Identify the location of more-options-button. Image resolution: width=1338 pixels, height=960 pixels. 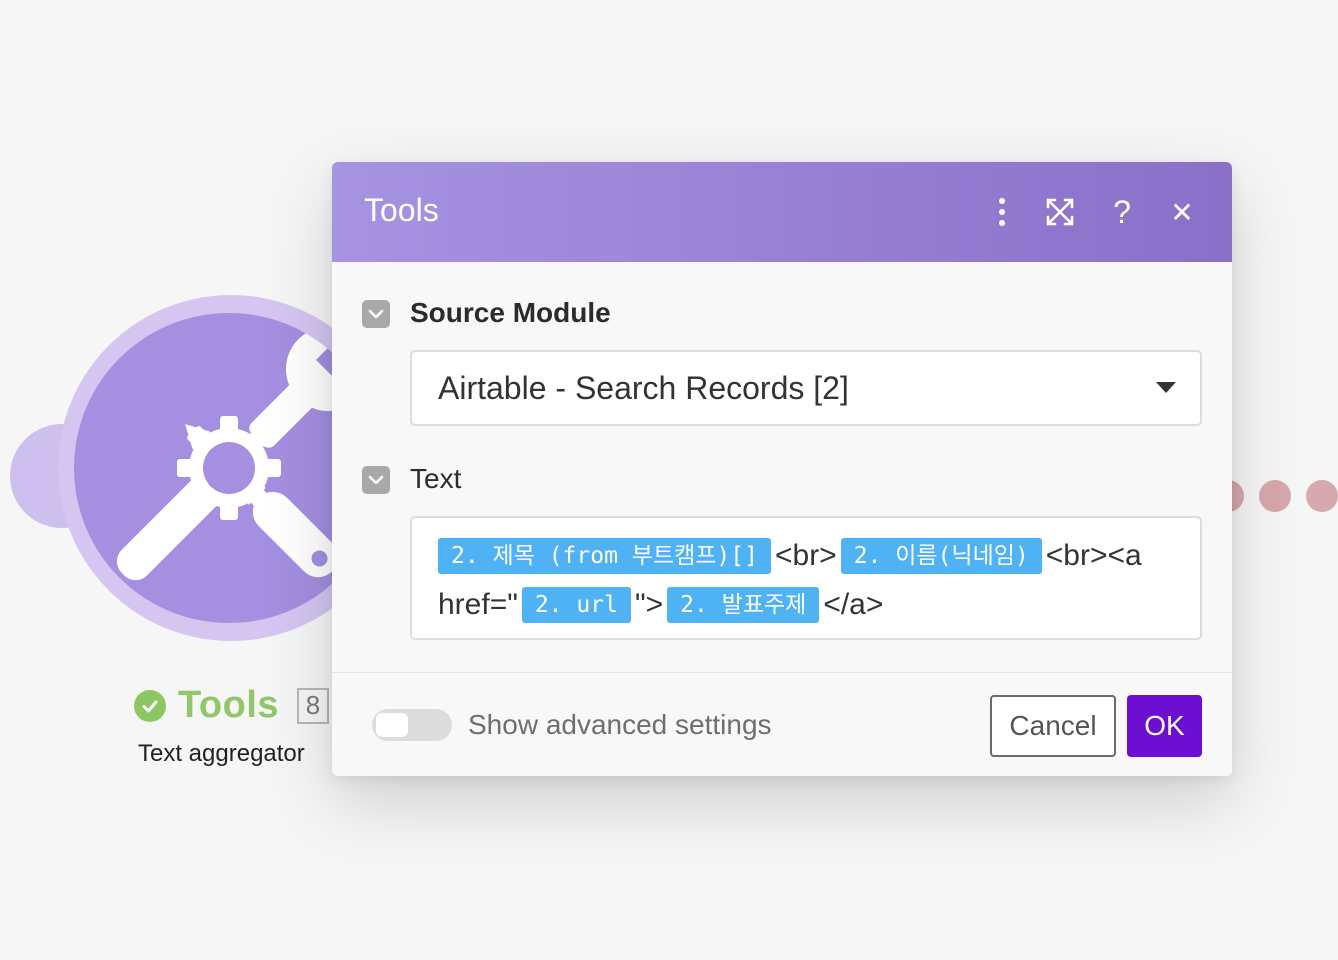
(1002, 212).